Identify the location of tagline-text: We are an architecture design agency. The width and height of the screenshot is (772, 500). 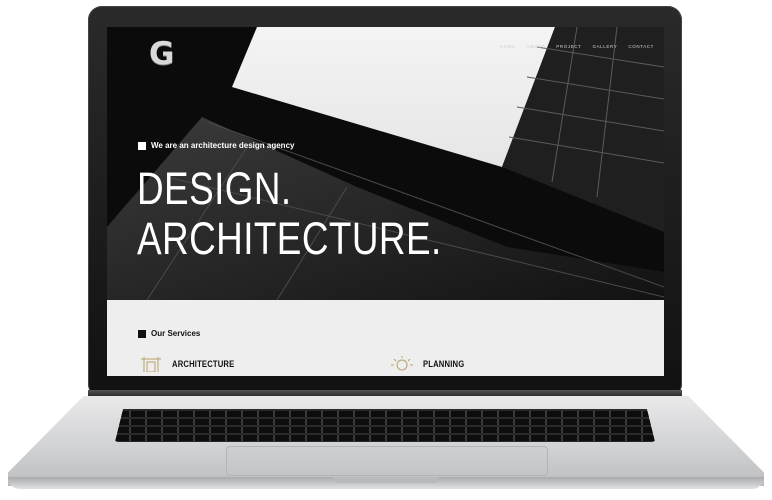
(223, 145).